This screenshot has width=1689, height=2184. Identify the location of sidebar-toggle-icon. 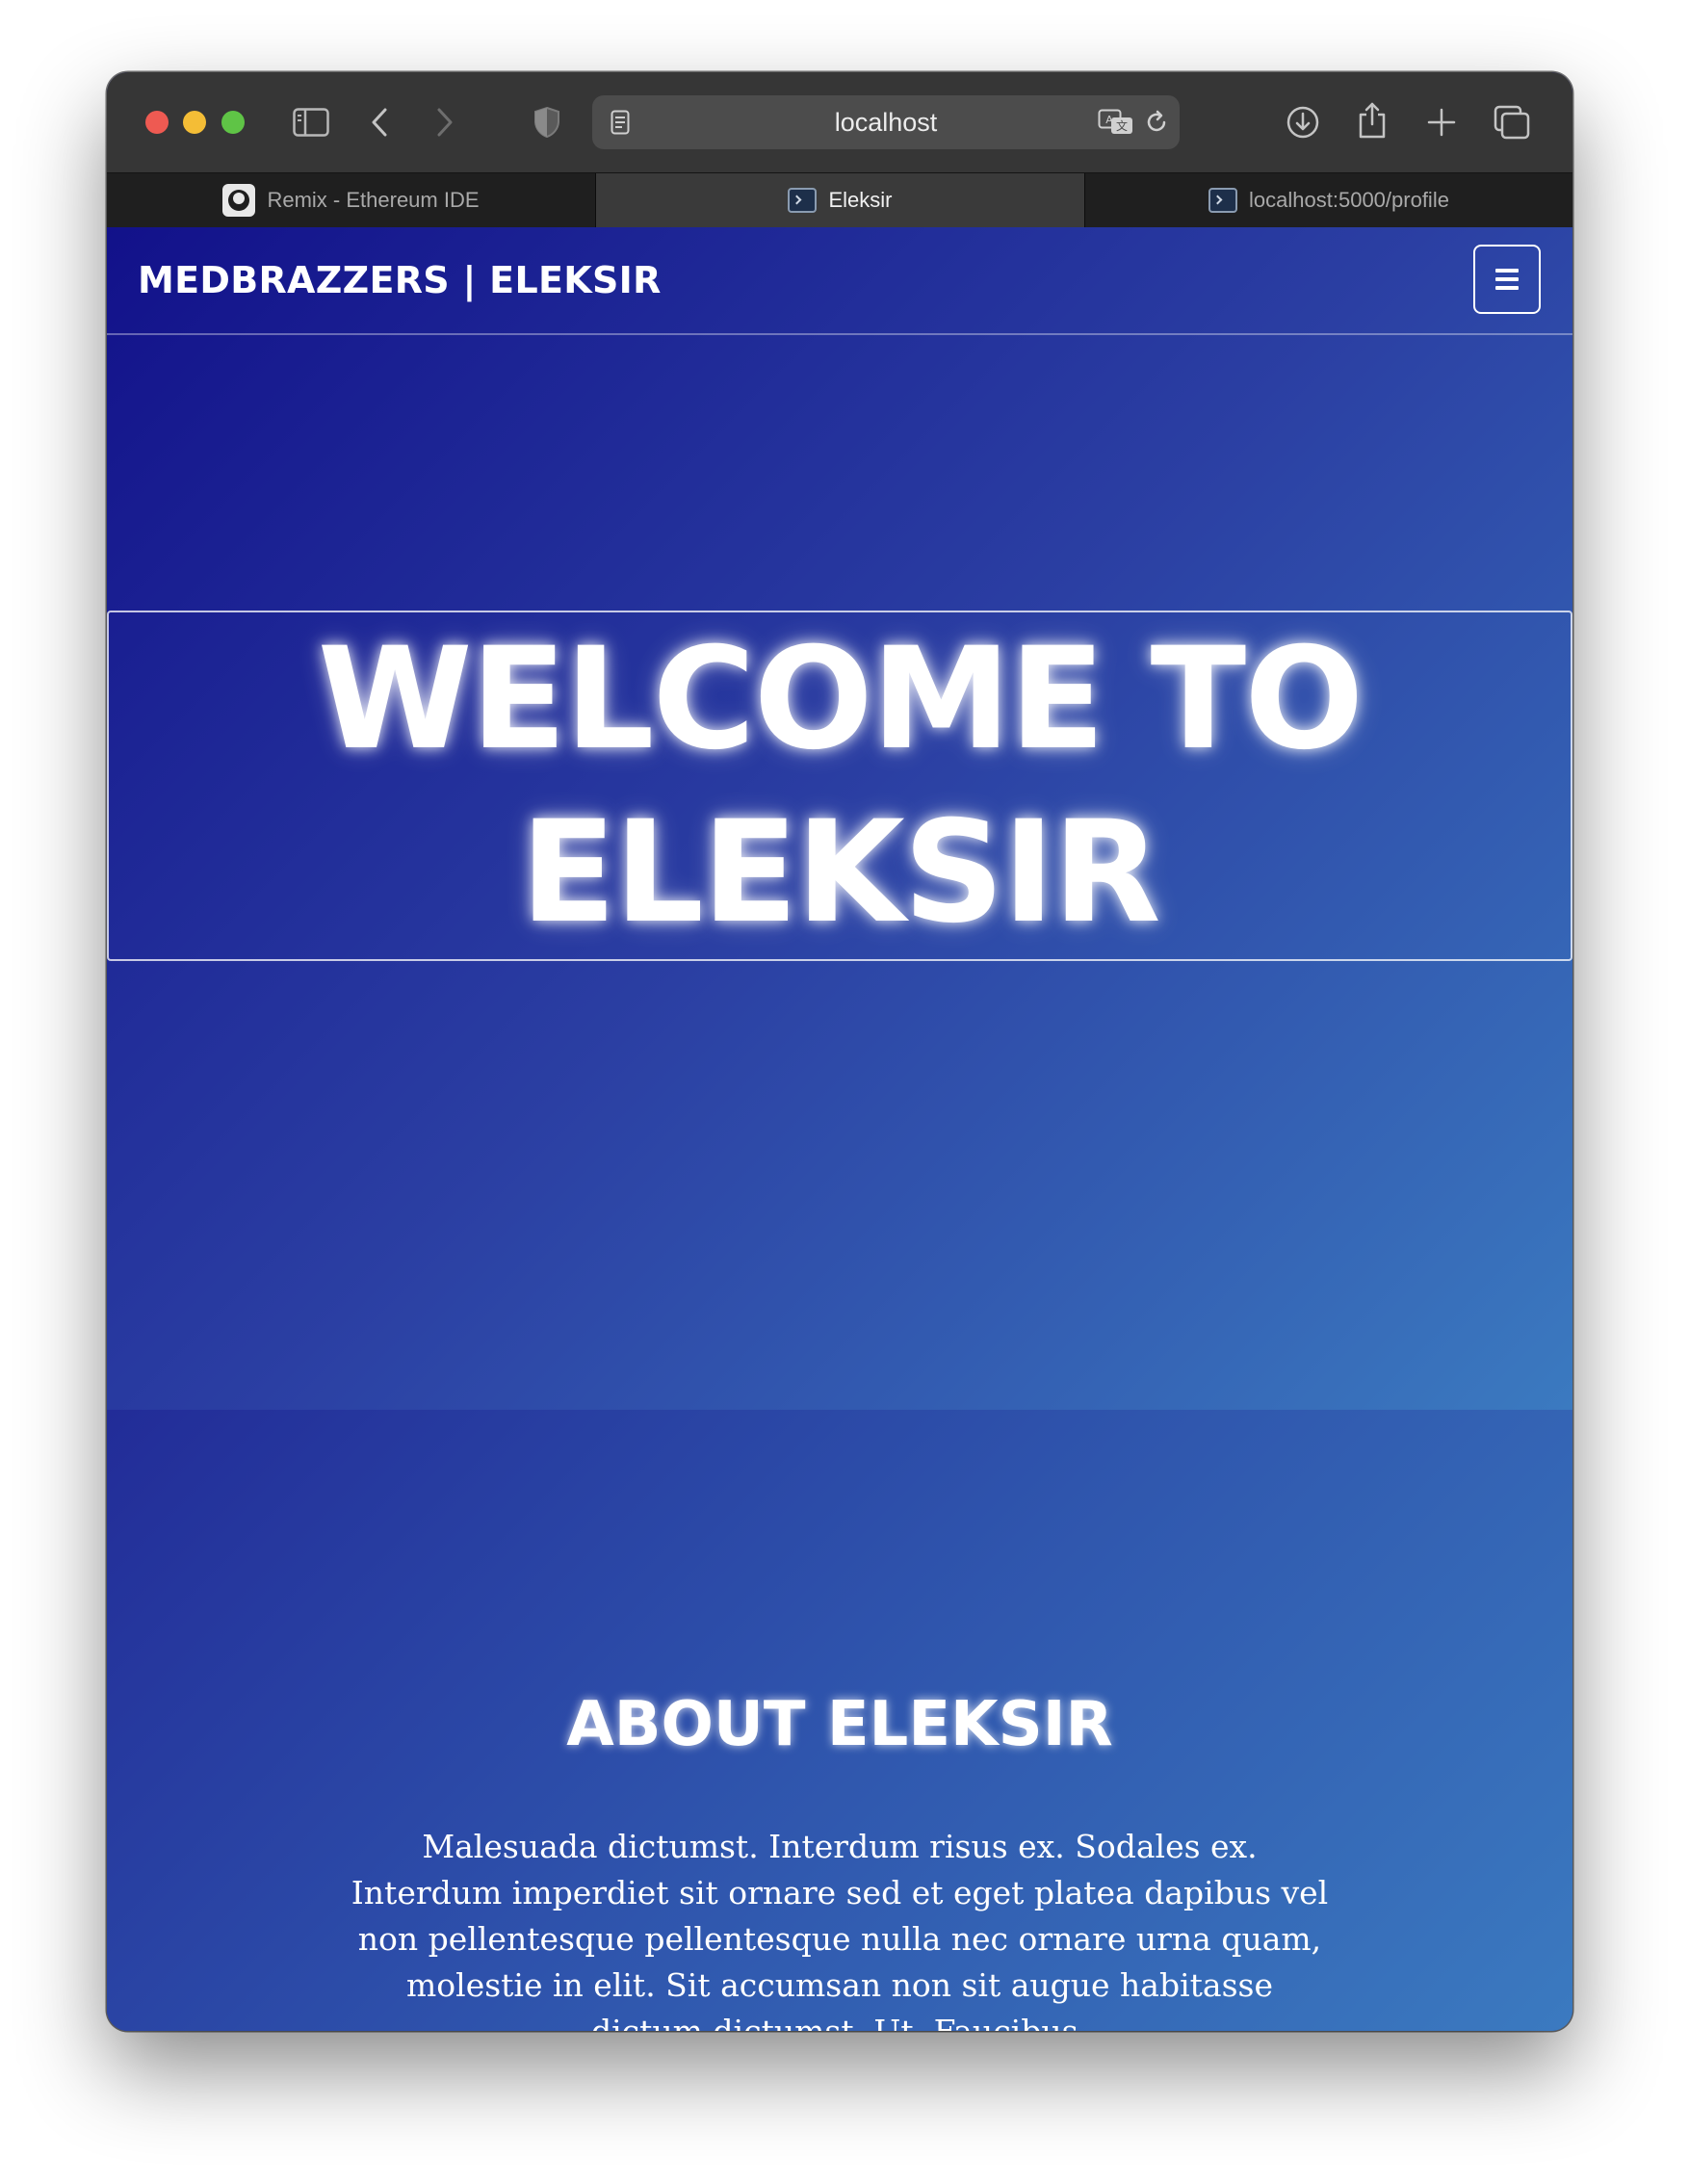
(311, 122).